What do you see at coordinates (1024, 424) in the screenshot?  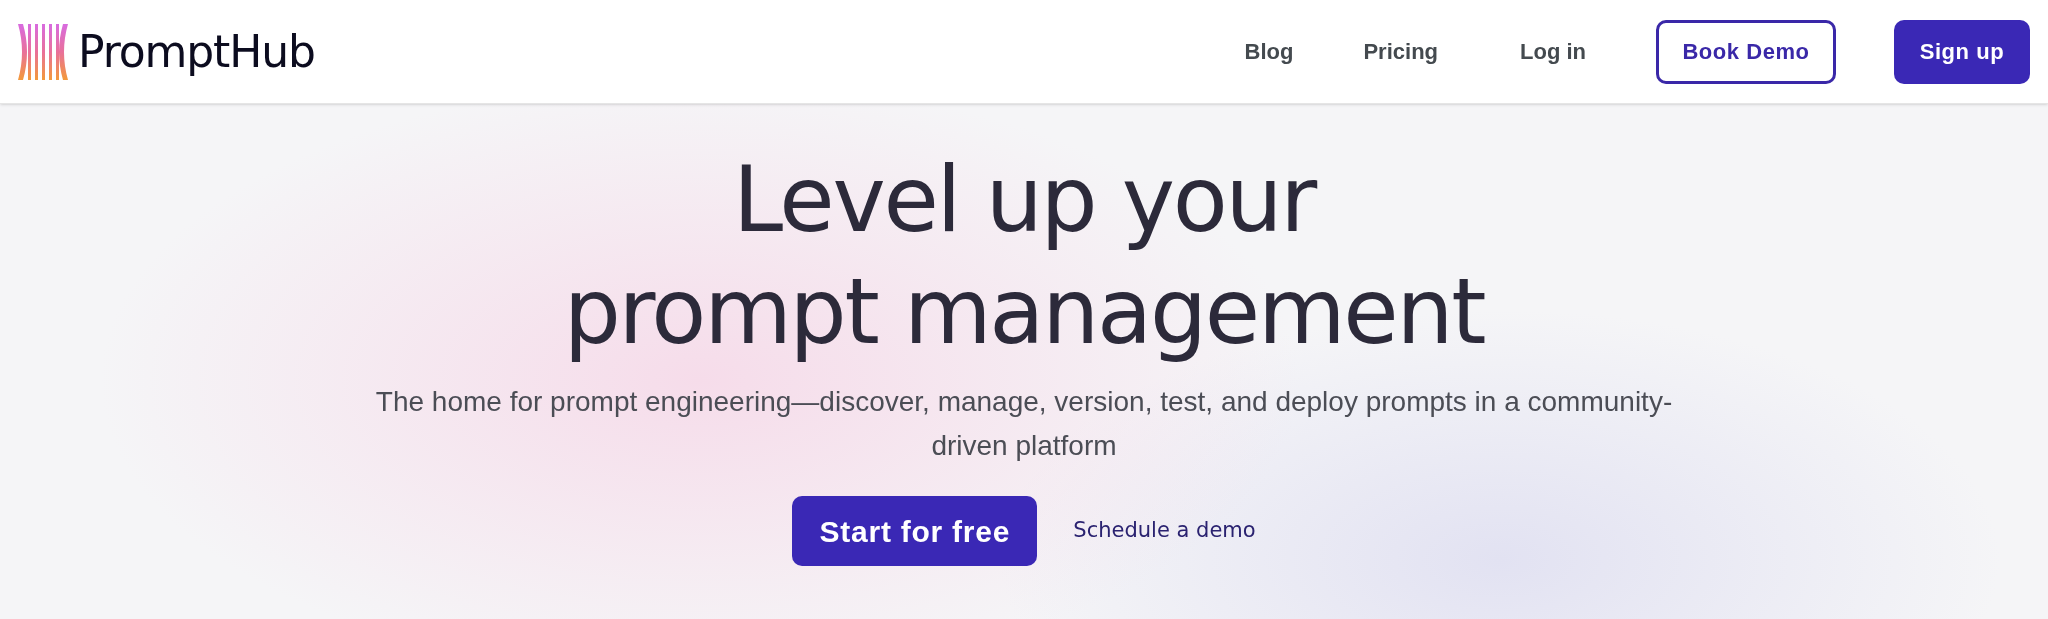 I see `subtitle: The home for prompt engineering—discover, manage, version, test, and deploy prompts in a community-driven platform` at bounding box center [1024, 424].